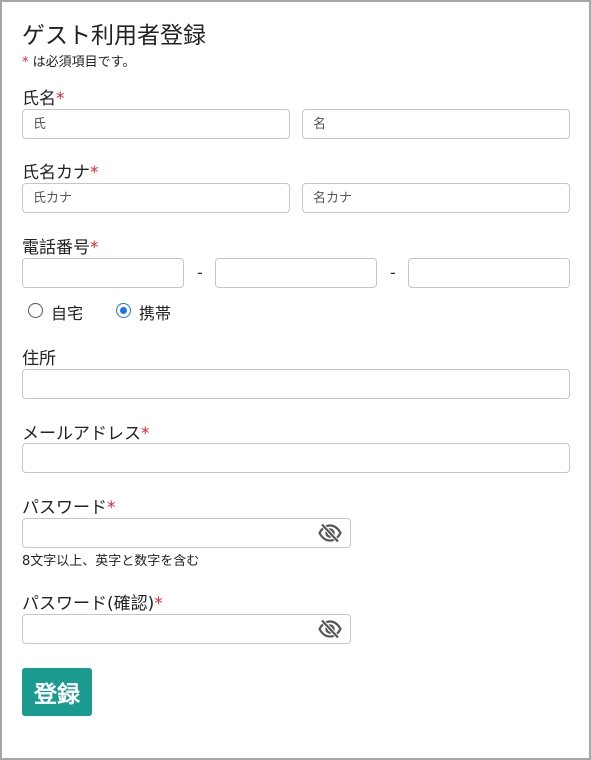  Describe the element at coordinates (156, 198) in the screenshot. I see `last-name-kana-input` at that location.